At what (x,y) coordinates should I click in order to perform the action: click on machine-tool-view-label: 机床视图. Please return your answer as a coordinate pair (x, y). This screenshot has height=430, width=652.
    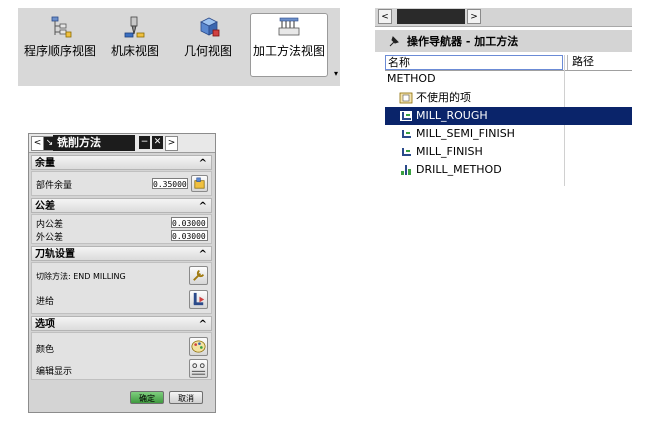
    Looking at the image, I should click on (134, 51).